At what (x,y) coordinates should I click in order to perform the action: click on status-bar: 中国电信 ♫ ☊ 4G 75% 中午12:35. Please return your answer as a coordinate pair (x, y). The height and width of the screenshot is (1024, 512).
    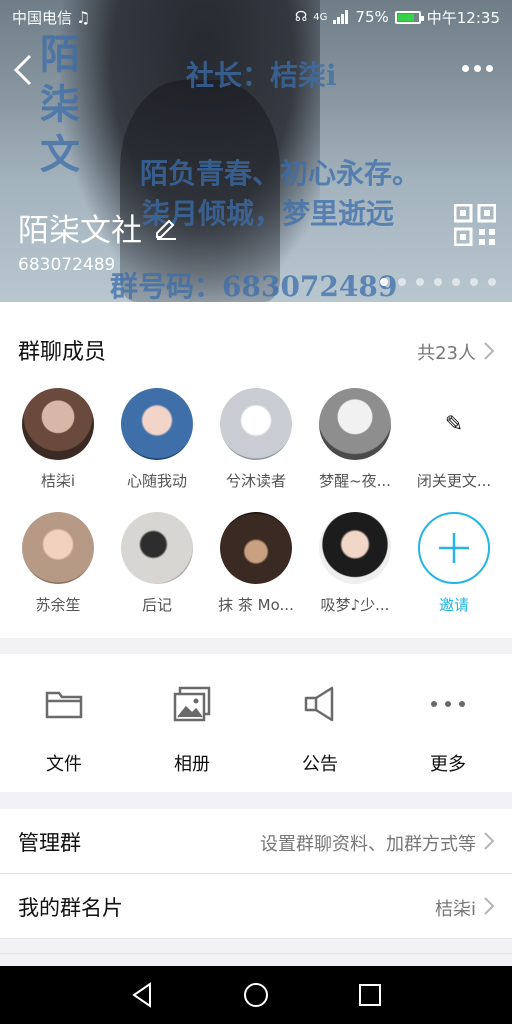
    Looking at the image, I should click on (256, 17).